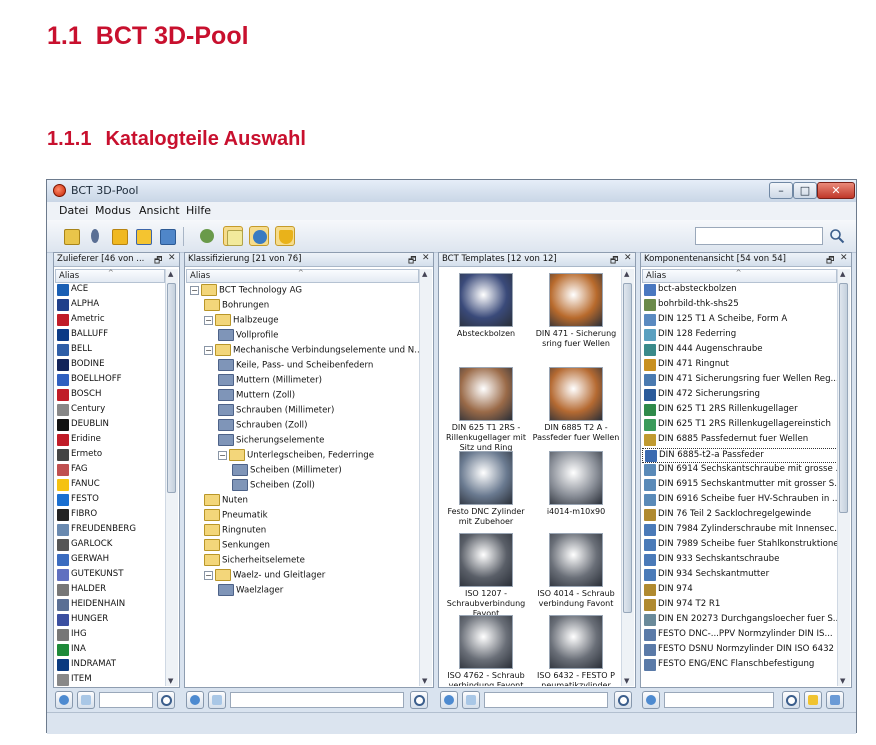 This screenshot has width=876, height=745. Describe the element at coordinates (116, 350) in the screenshot. I see `list-item: BELL` at that location.